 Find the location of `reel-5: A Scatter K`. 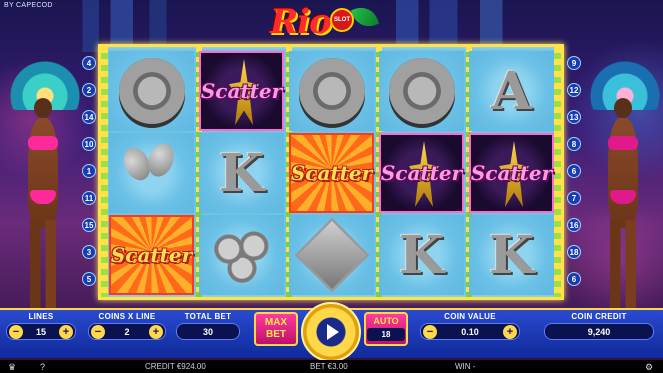

reel-5: A Scatter K is located at coordinates (511, 173).